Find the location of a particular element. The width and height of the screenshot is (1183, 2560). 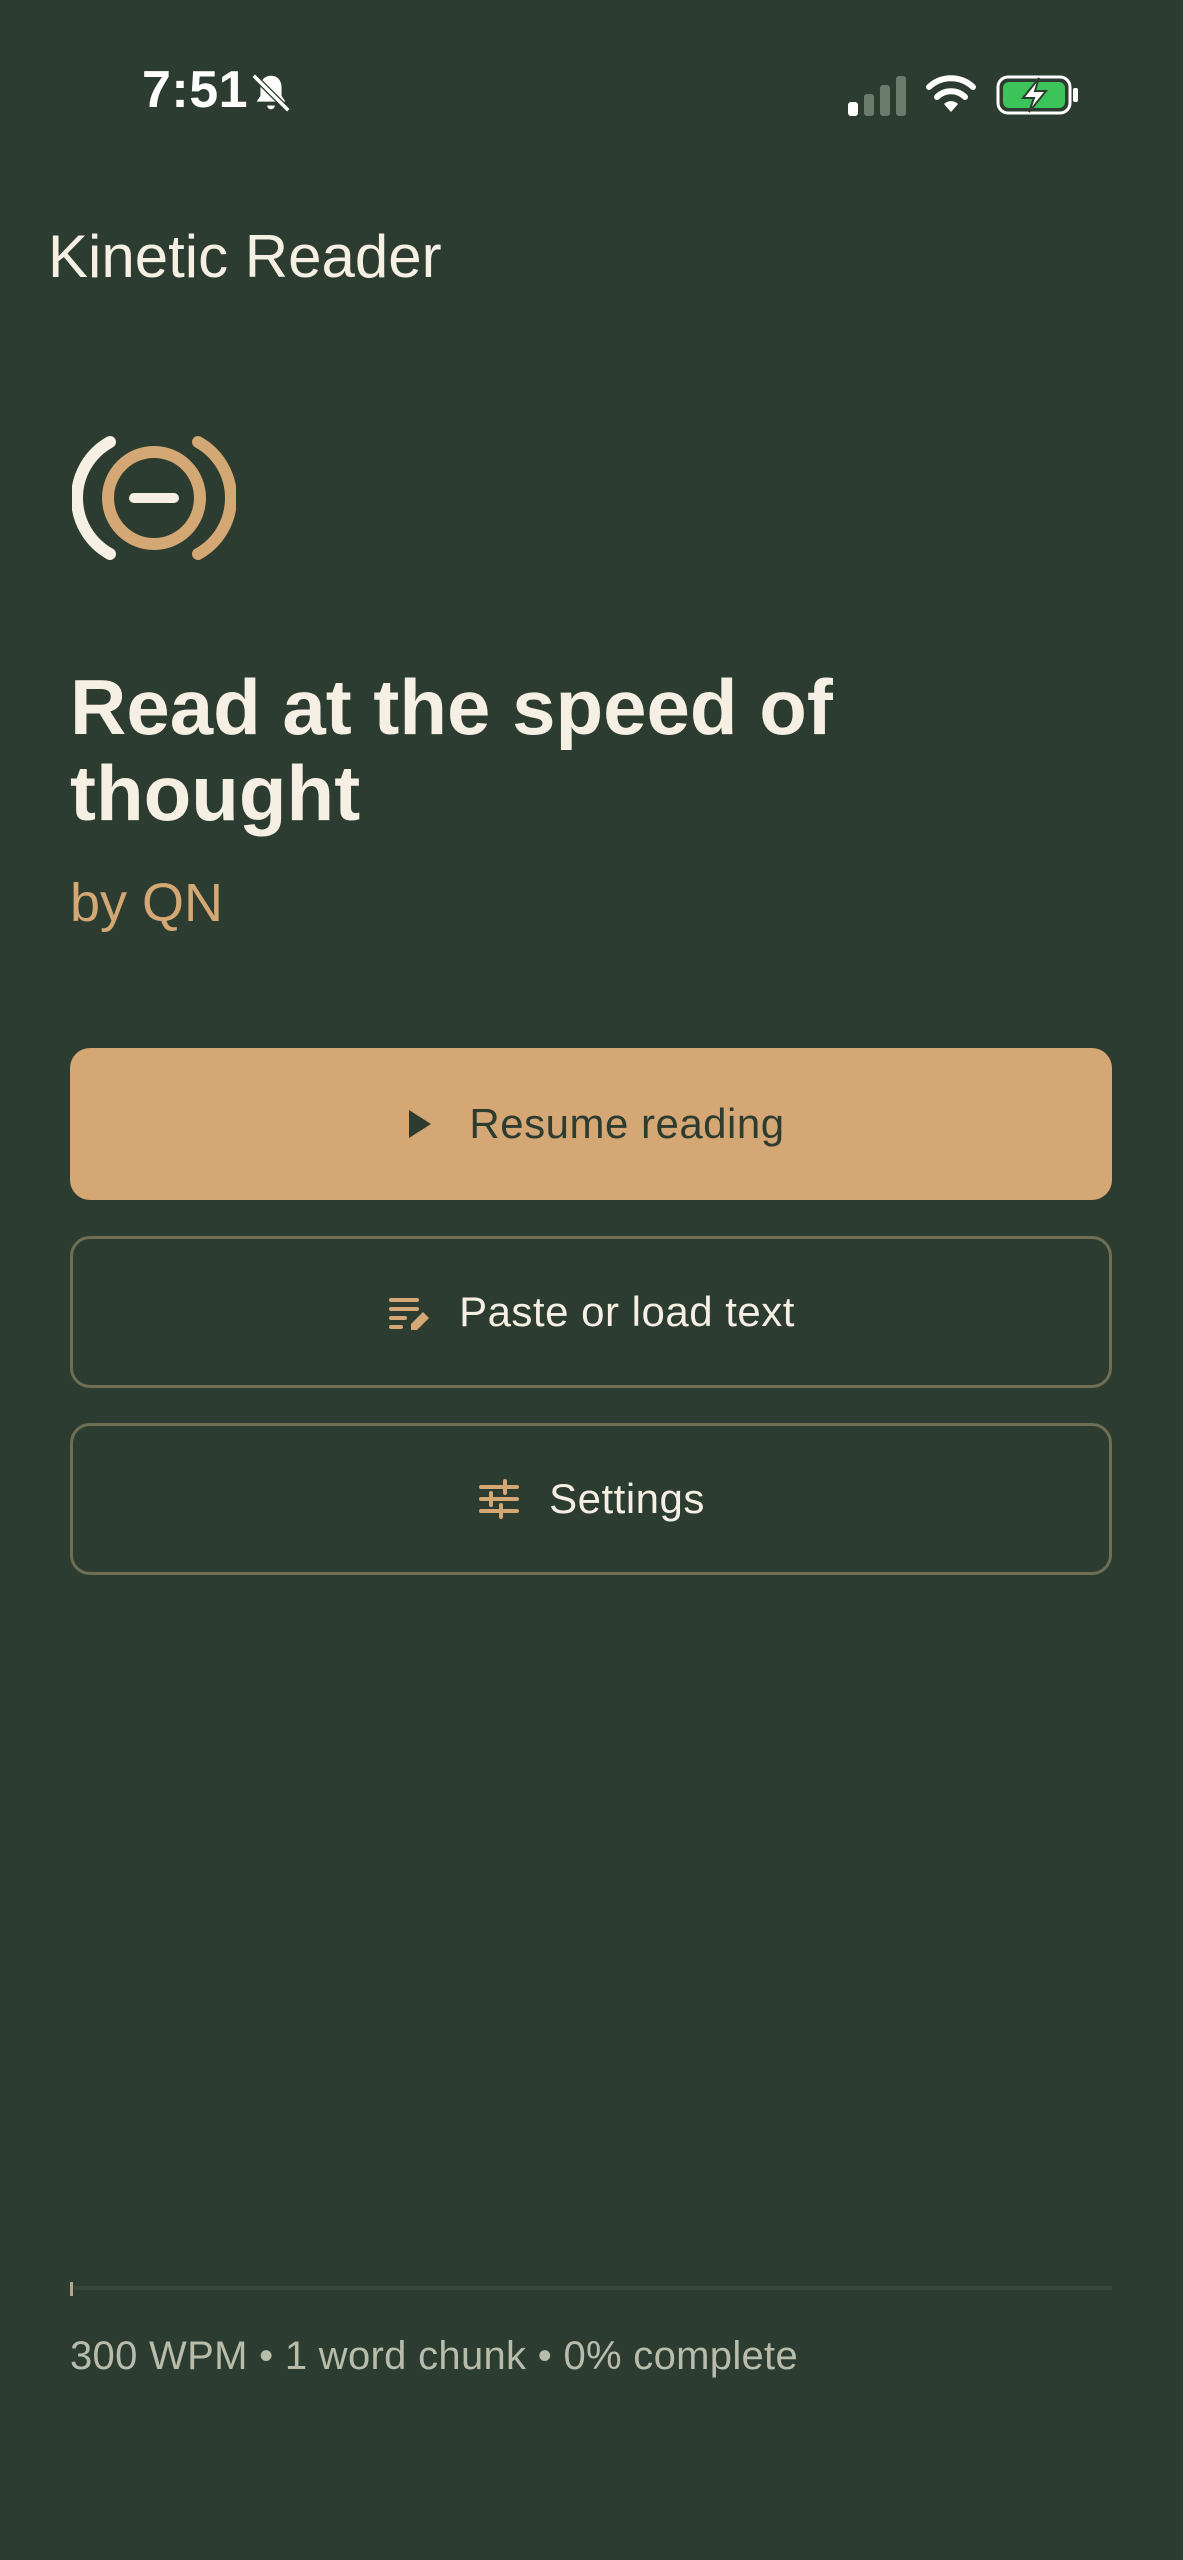

paste-or-load-text-button: Paste or load text is located at coordinates (591, 1312).